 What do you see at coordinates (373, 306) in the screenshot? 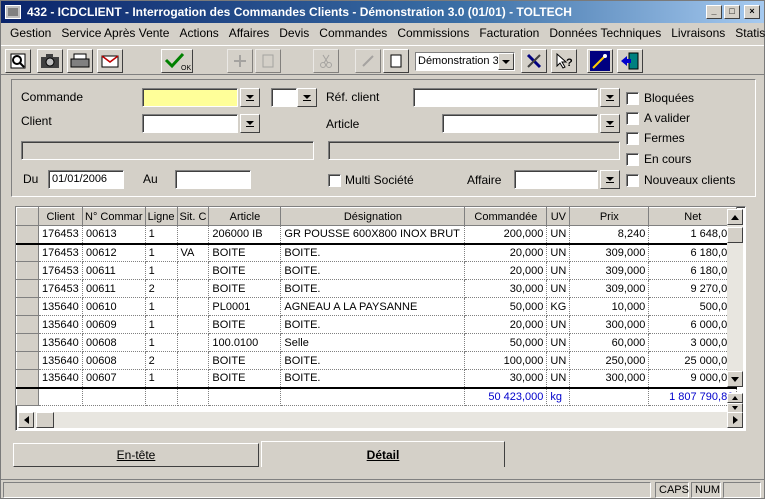
I see `cell-designation: AGNEAU A LA PAYSANNE` at bounding box center [373, 306].